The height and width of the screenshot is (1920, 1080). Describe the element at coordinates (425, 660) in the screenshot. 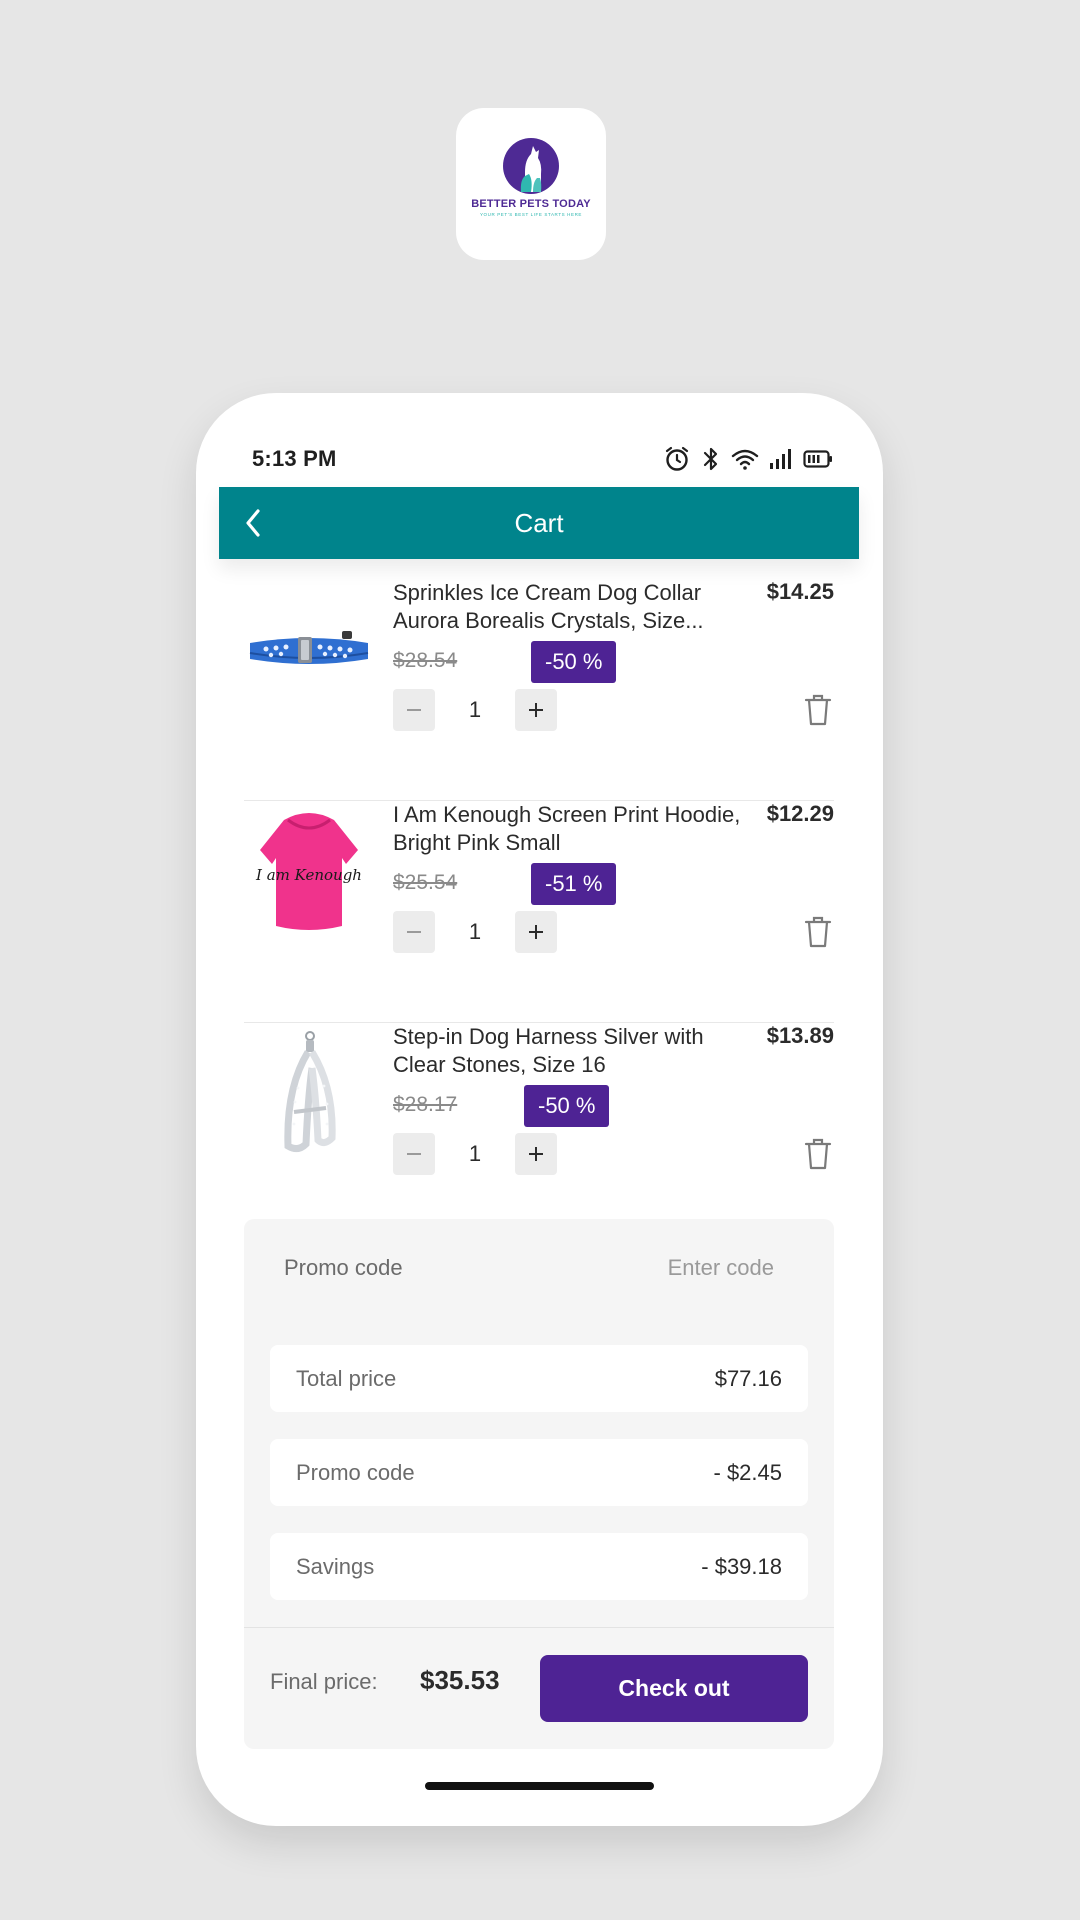

I see `original-price: $28.54` at that location.